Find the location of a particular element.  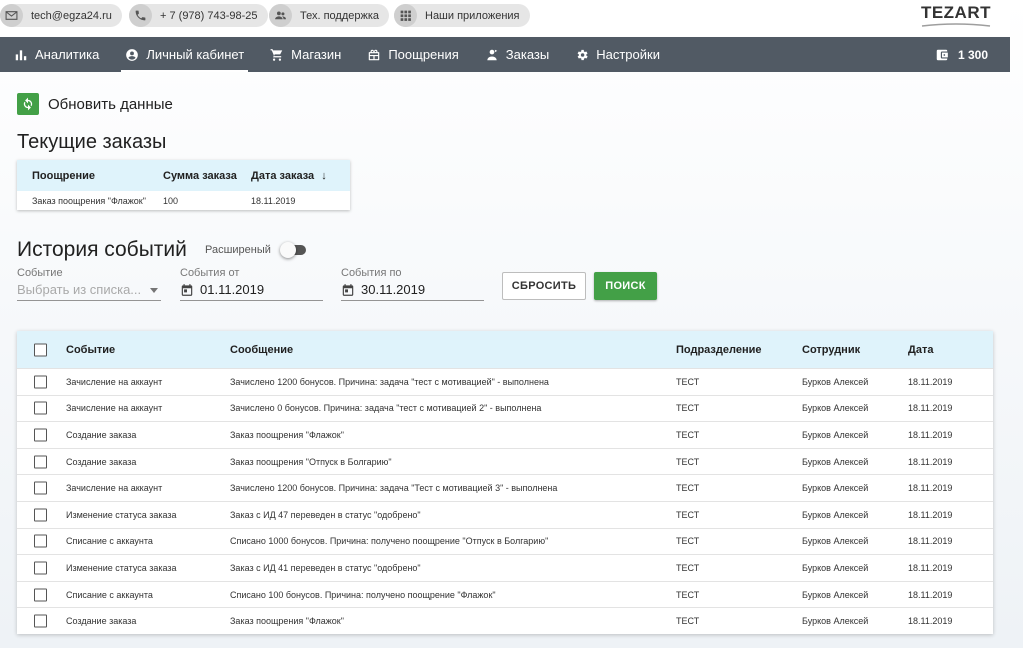

cell-order-sum: 100 is located at coordinates (171, 200).